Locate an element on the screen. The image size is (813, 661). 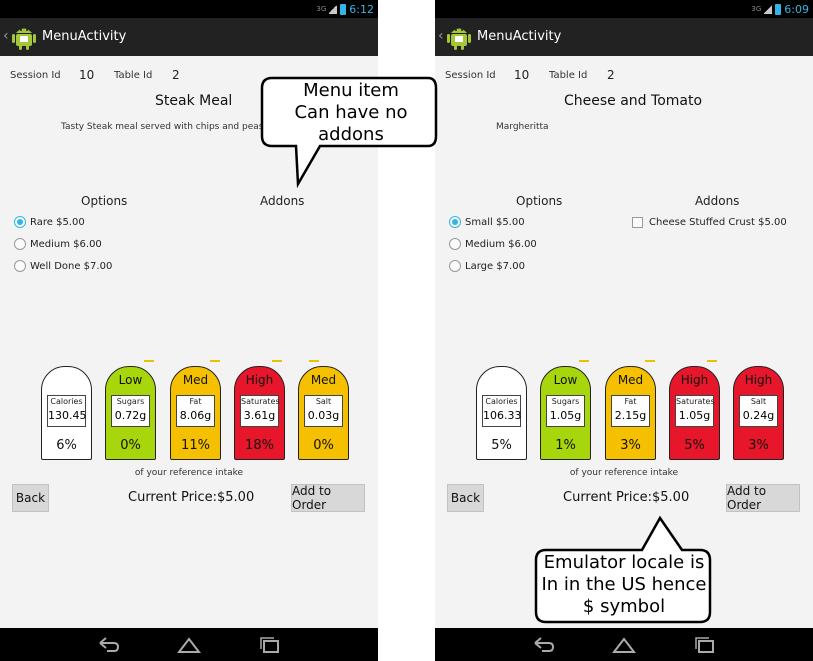
nutrient-amount: 3.61g is located at coordinates (259, 415).